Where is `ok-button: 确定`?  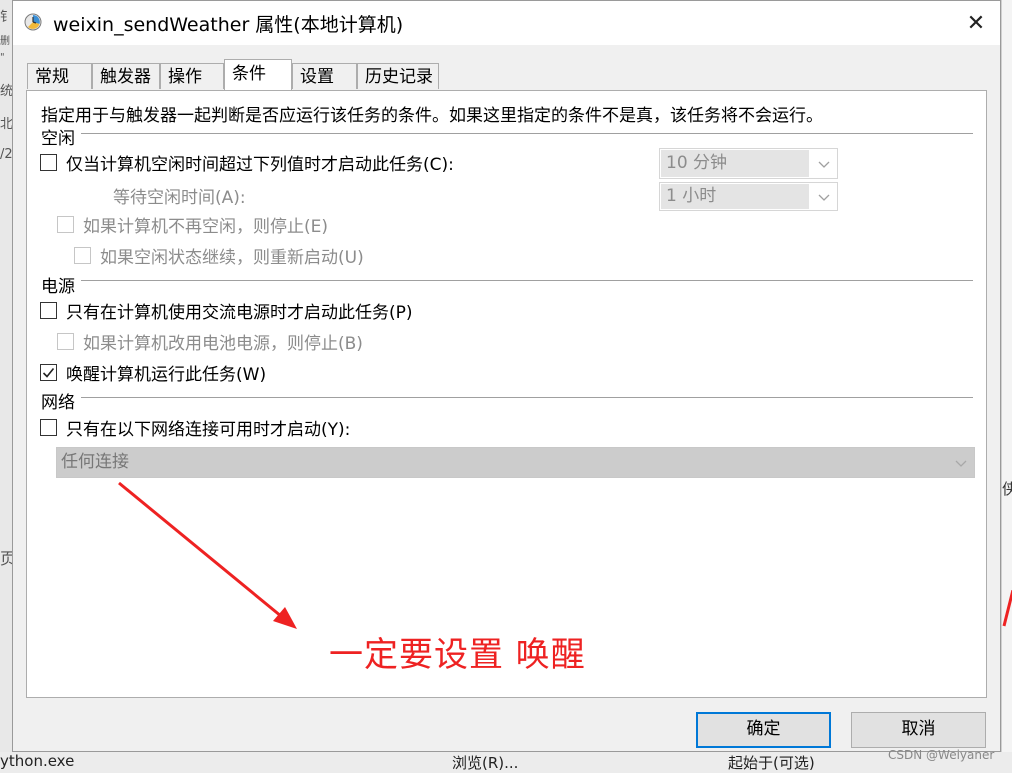
ok-button: 确定 is located at coordinates (763, 730).